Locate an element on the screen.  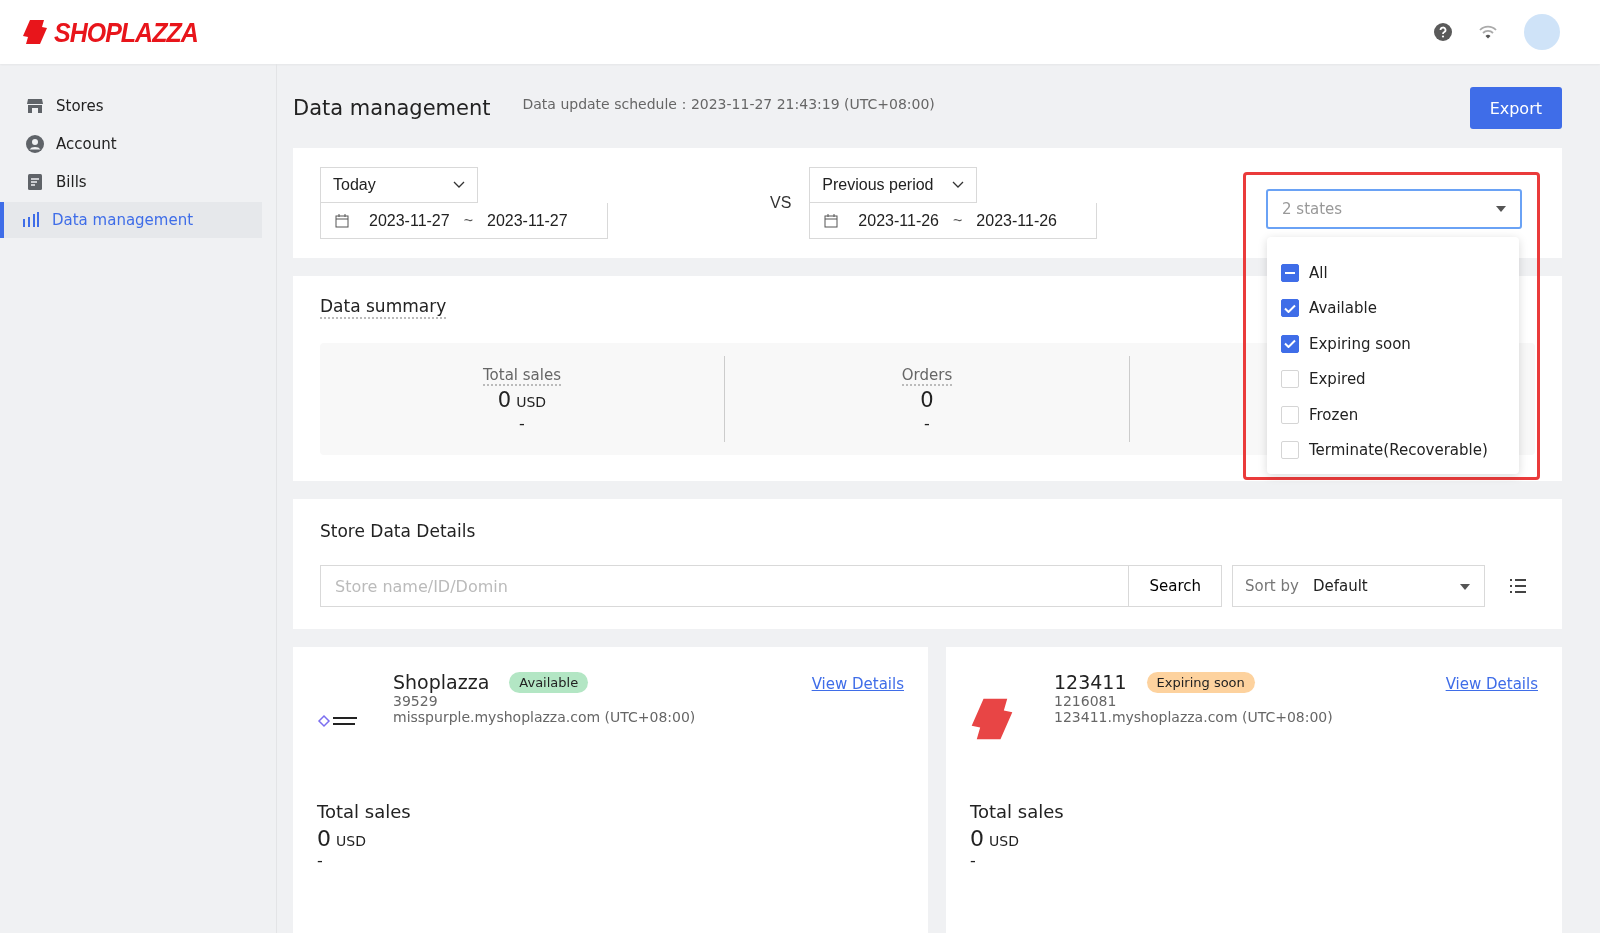
bill-icon is located at coordinates (35, 182).